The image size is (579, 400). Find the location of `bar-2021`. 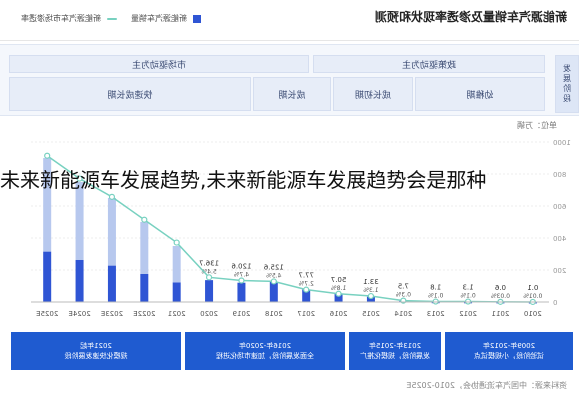

bar-2021 is located at coordinates (176, 292).